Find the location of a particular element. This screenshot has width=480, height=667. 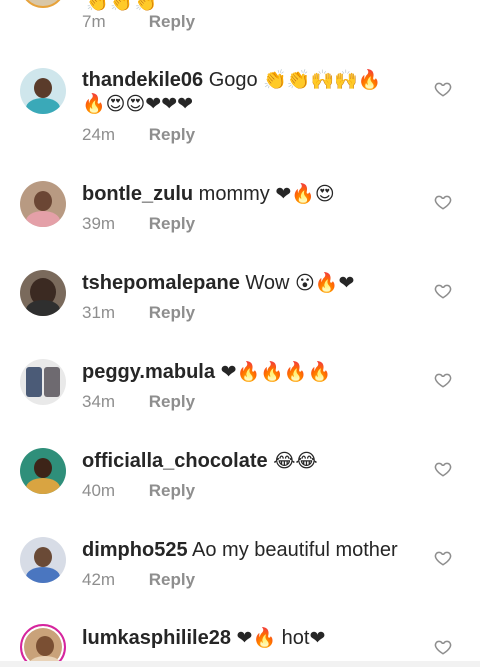

comment-emoji: ❤ is located at coordinates (317, 638).